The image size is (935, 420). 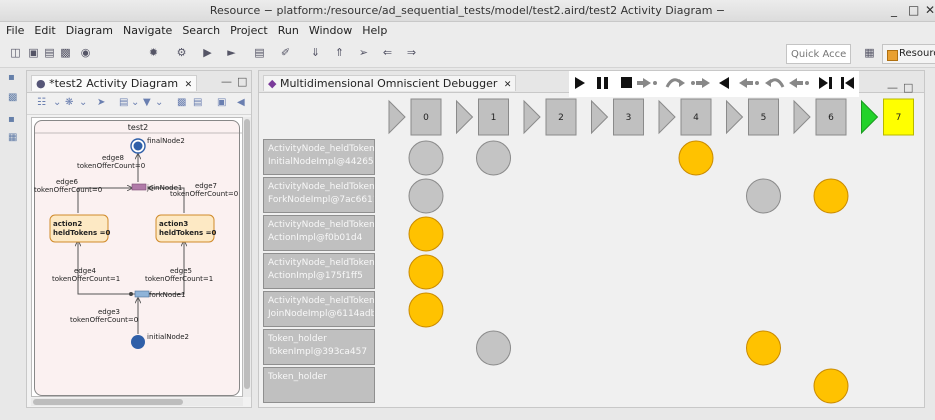 I want to click on menu-help: Help, so click(x=373, y=29).